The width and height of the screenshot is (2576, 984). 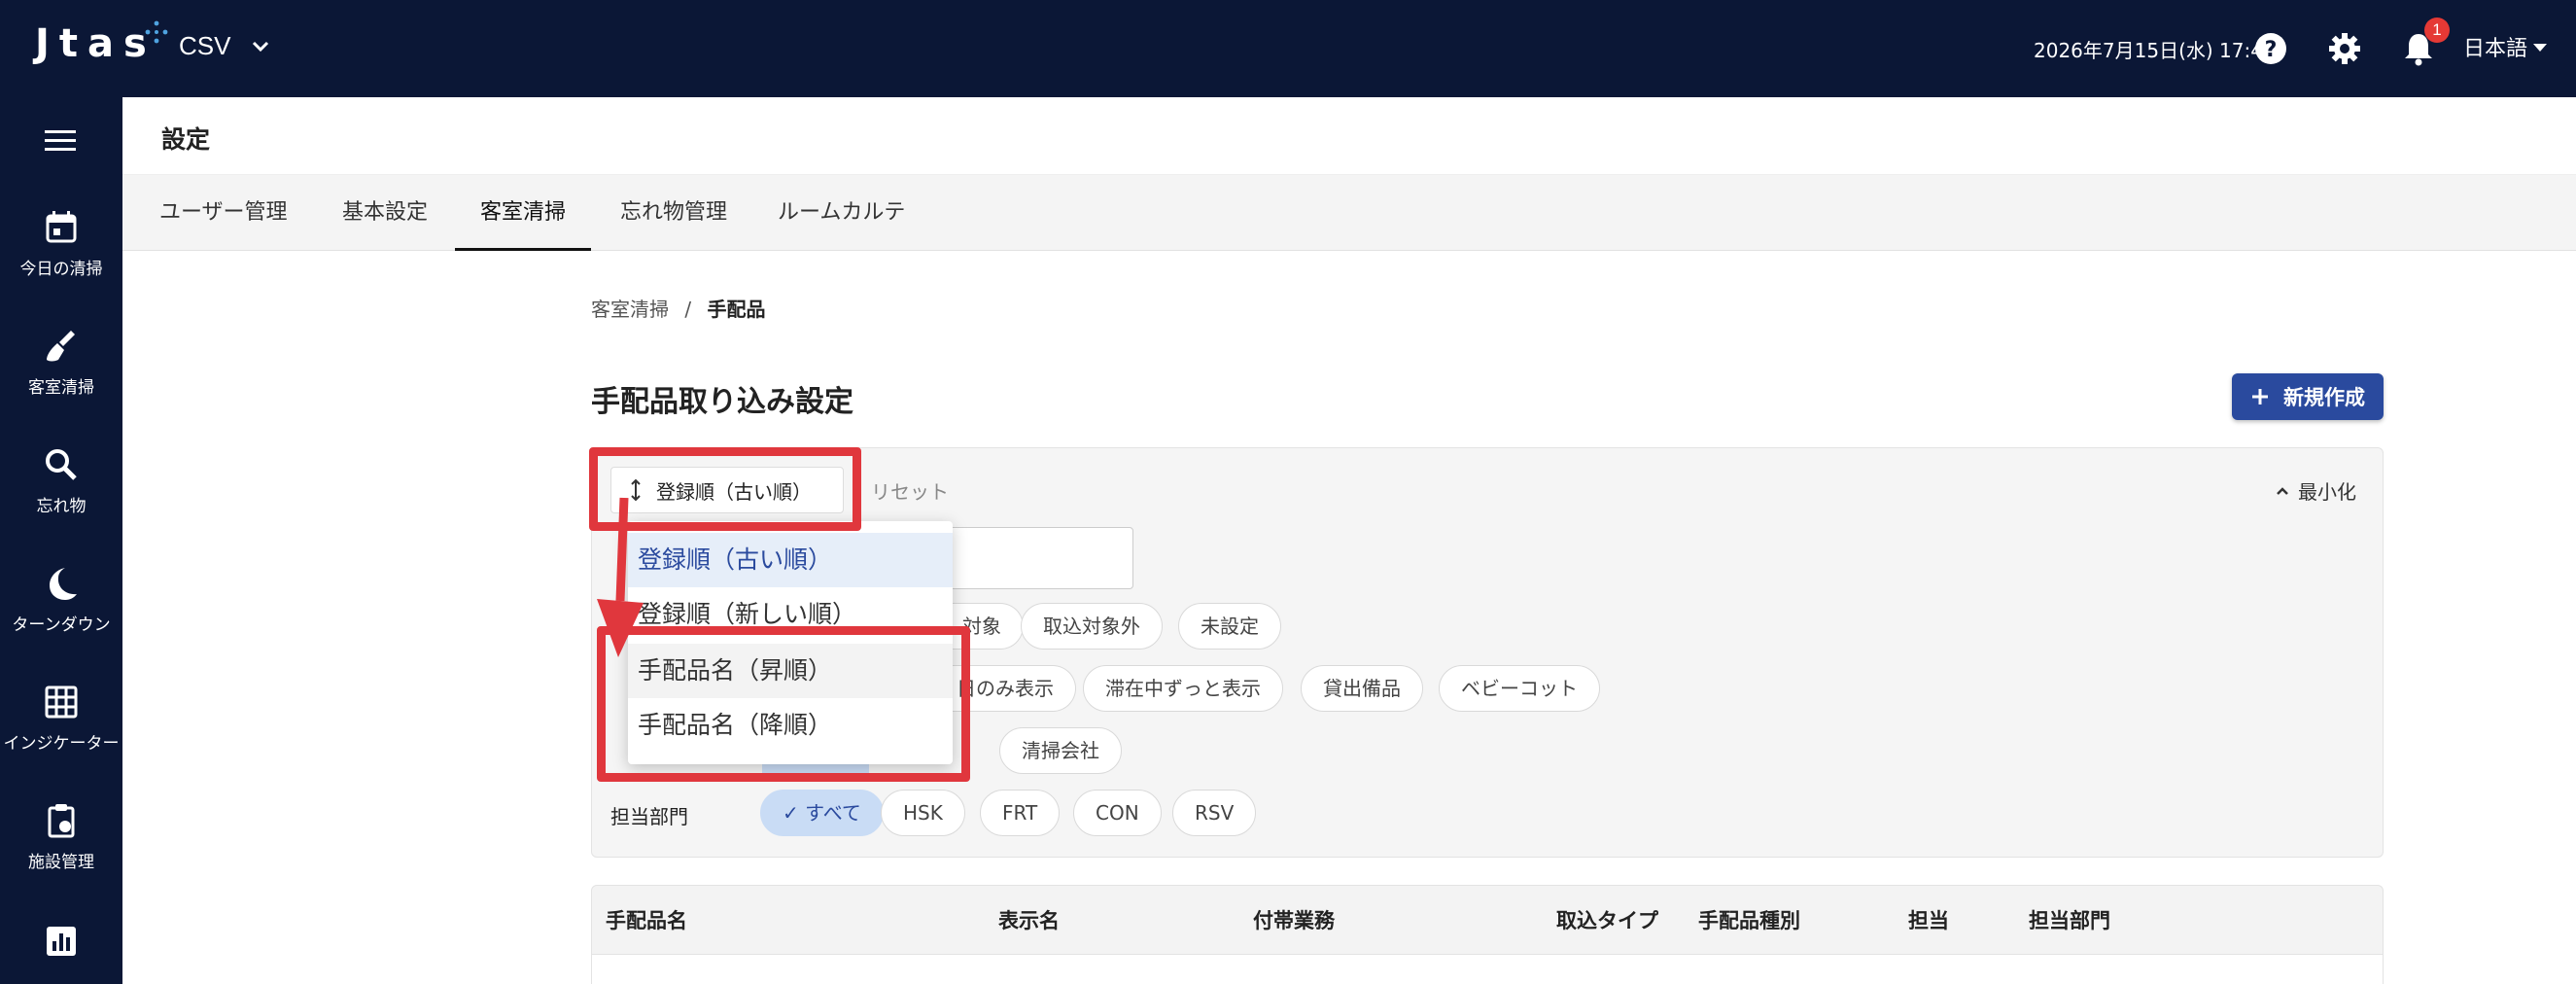 What do you see at coordinates (1092, 627) in the screenshot?
I see `chip-not-target: 取込対象外` at bounding box center [1092, 627].